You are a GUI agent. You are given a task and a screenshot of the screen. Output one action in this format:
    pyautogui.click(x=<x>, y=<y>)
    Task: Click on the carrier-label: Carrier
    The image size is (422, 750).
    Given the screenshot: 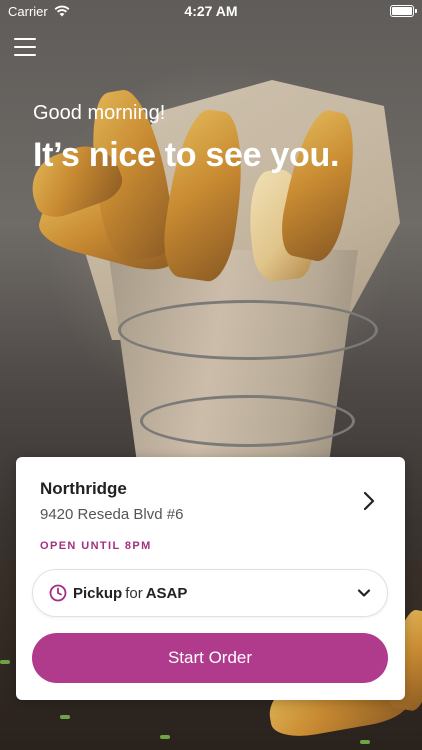 What is the action you would take?
    pyautogui.click(x=28, y=11)
    